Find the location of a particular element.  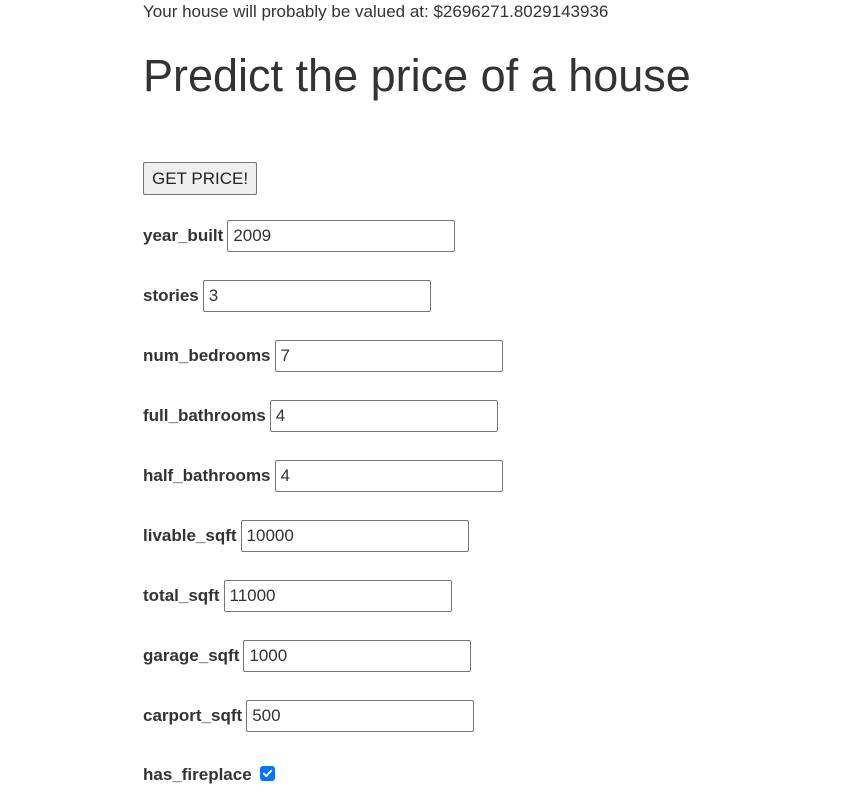

field-year-built: year_built is located at coordinates (299, 236).